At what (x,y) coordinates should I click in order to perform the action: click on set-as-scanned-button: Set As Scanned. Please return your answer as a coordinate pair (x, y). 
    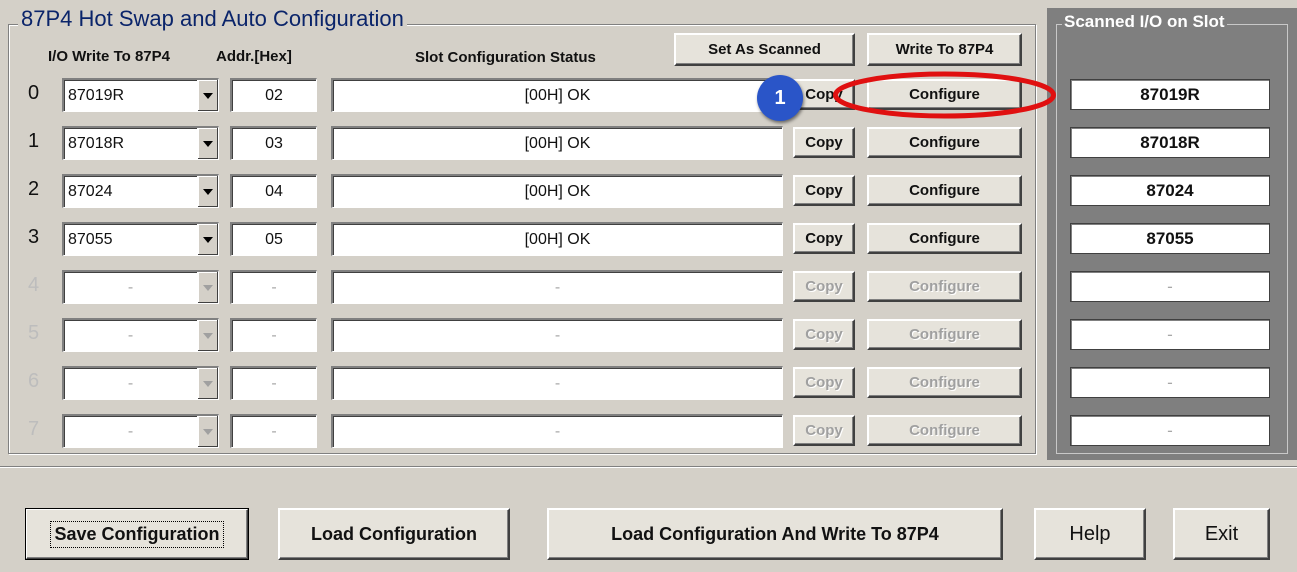
    Looking at the image, I should click on (764, 49).